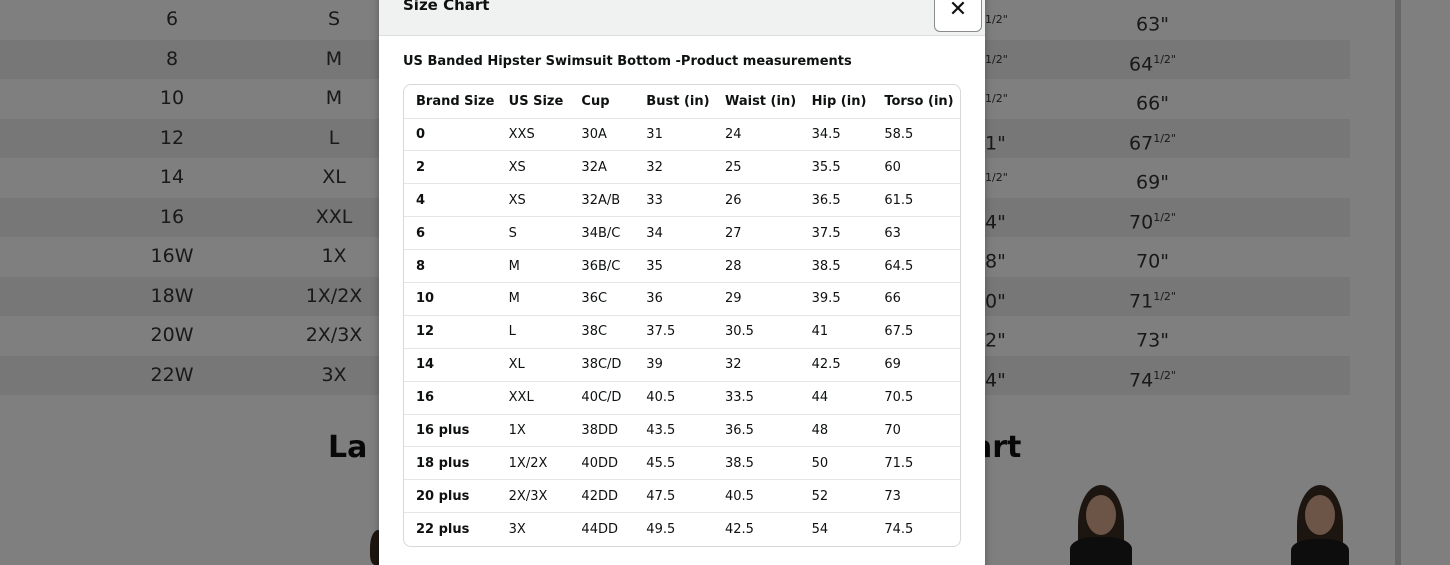 Image resolution: width=1450 pixels, height=565 pixels. I want to click on table-cell: 70.5, so click(916, 398).